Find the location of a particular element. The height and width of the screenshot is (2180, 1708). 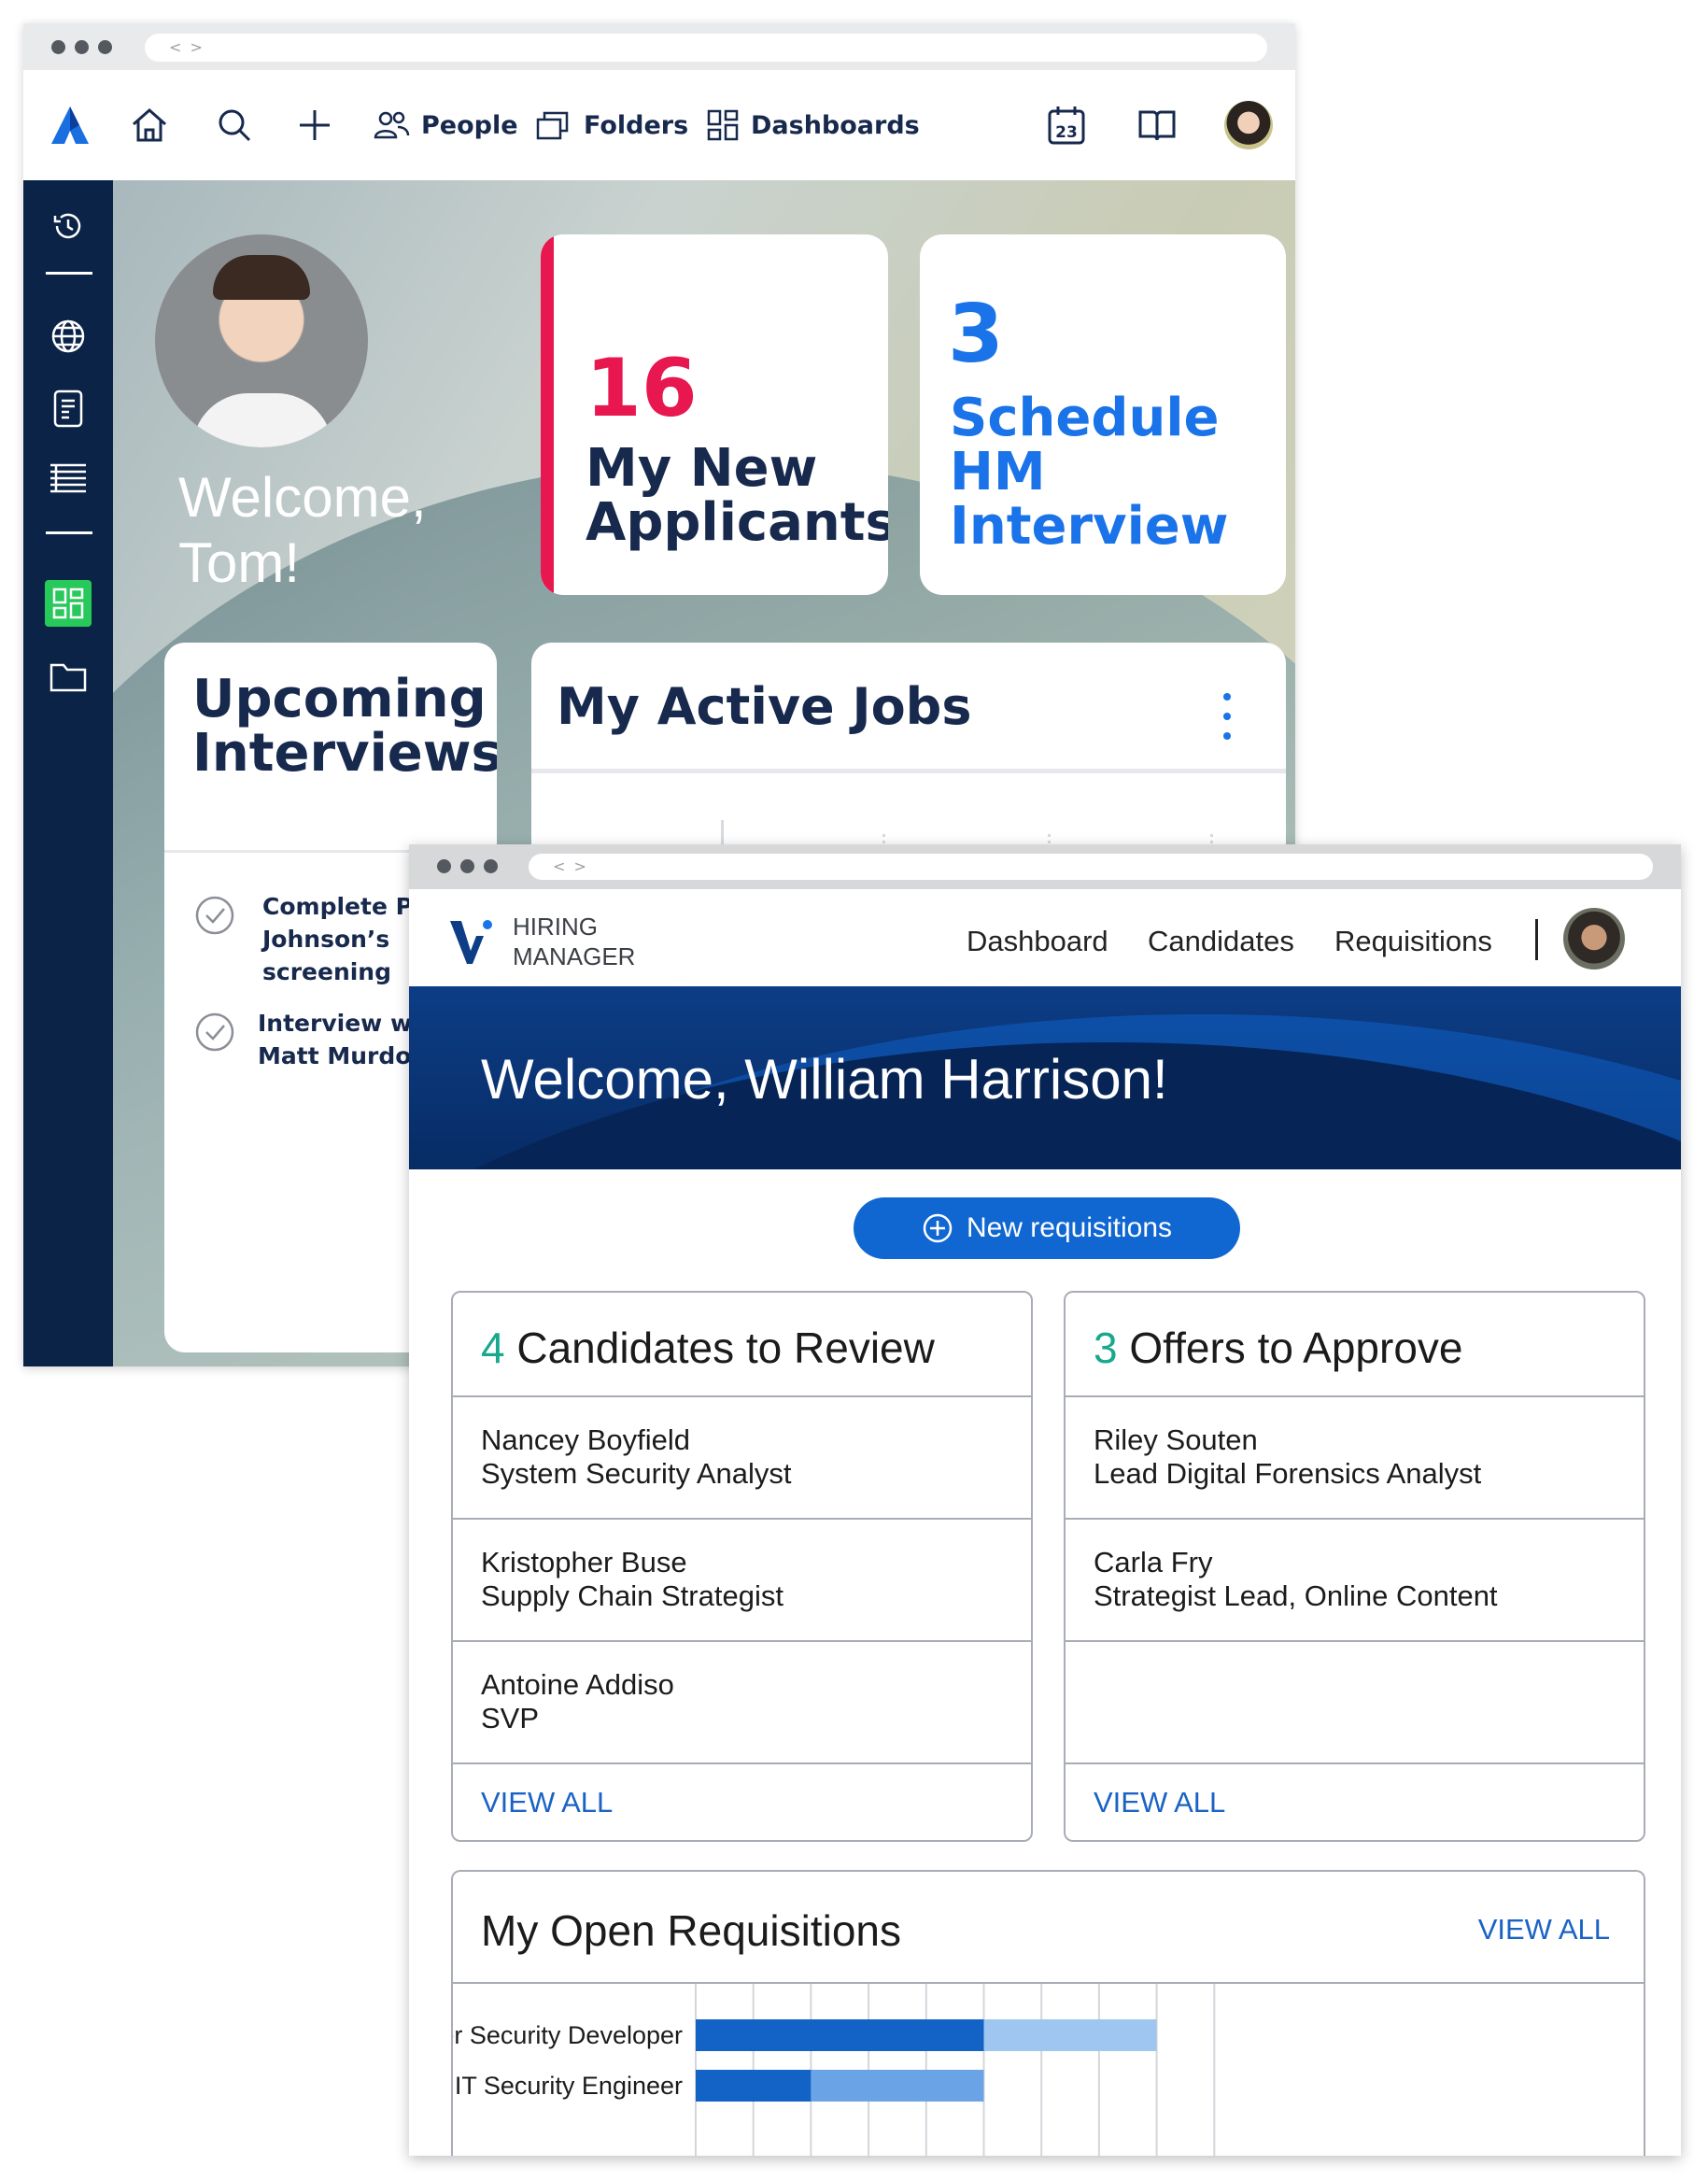

logo-icon is located at coordinates (70, 125).